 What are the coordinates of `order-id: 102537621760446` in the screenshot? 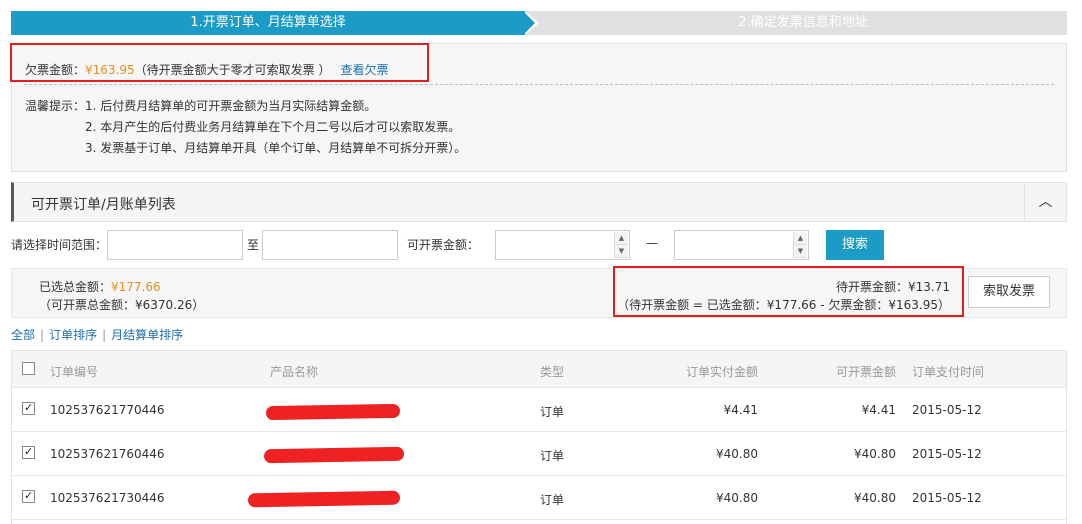 It's located at (107, 454).